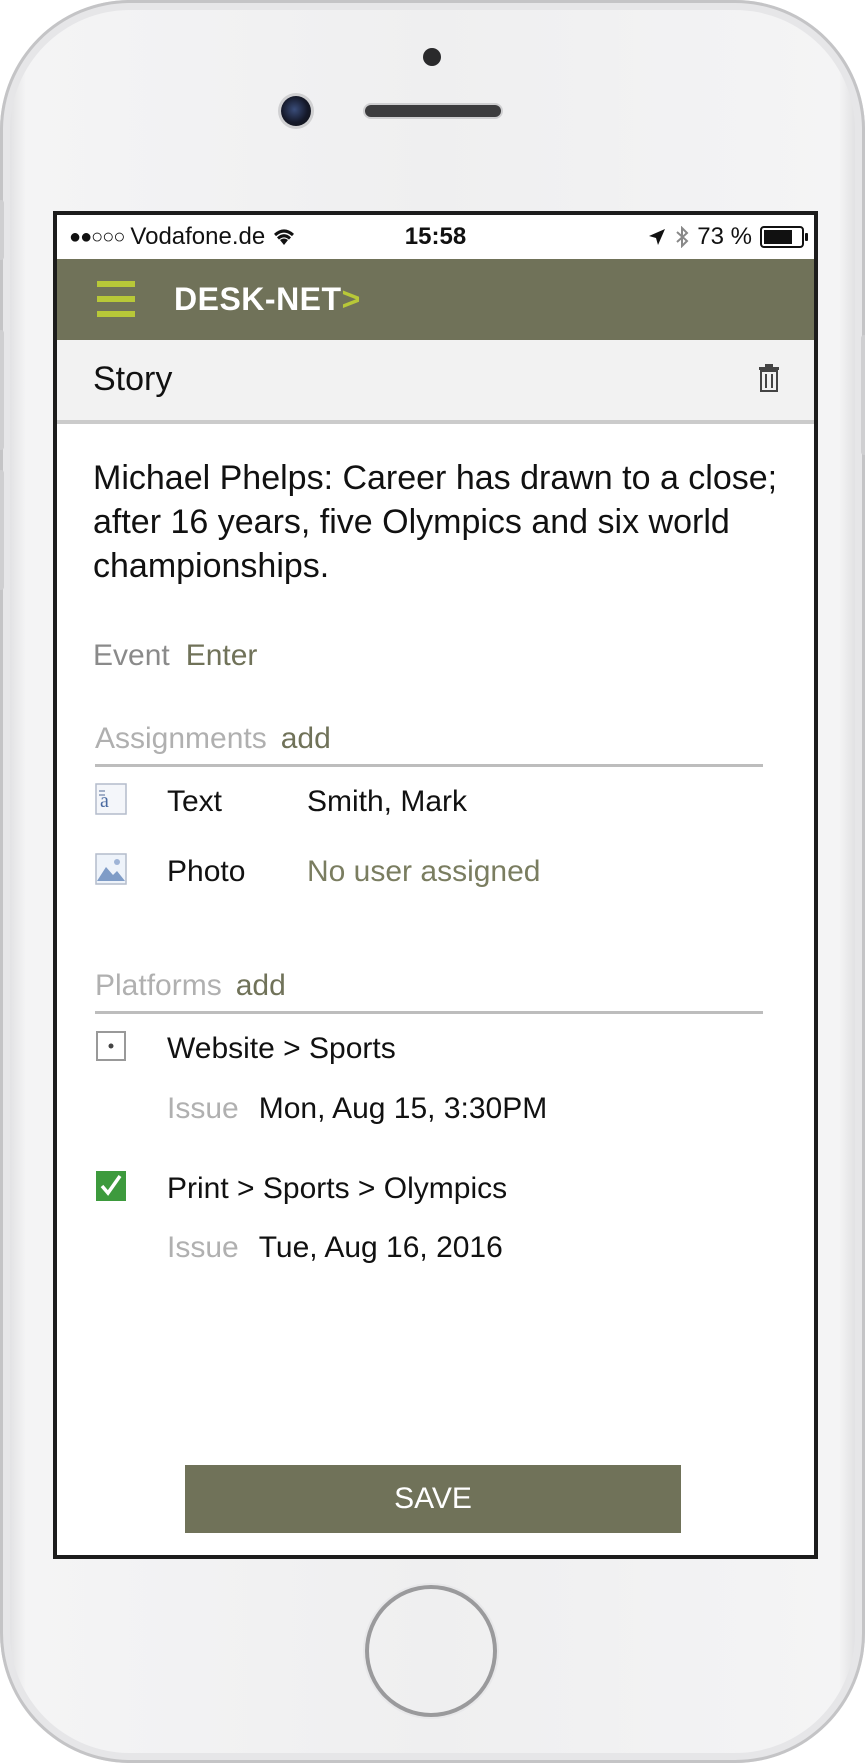 This screenshot has width=865, height=1763. I want to click on assignments-header: Assignments add, so click(429, 744).